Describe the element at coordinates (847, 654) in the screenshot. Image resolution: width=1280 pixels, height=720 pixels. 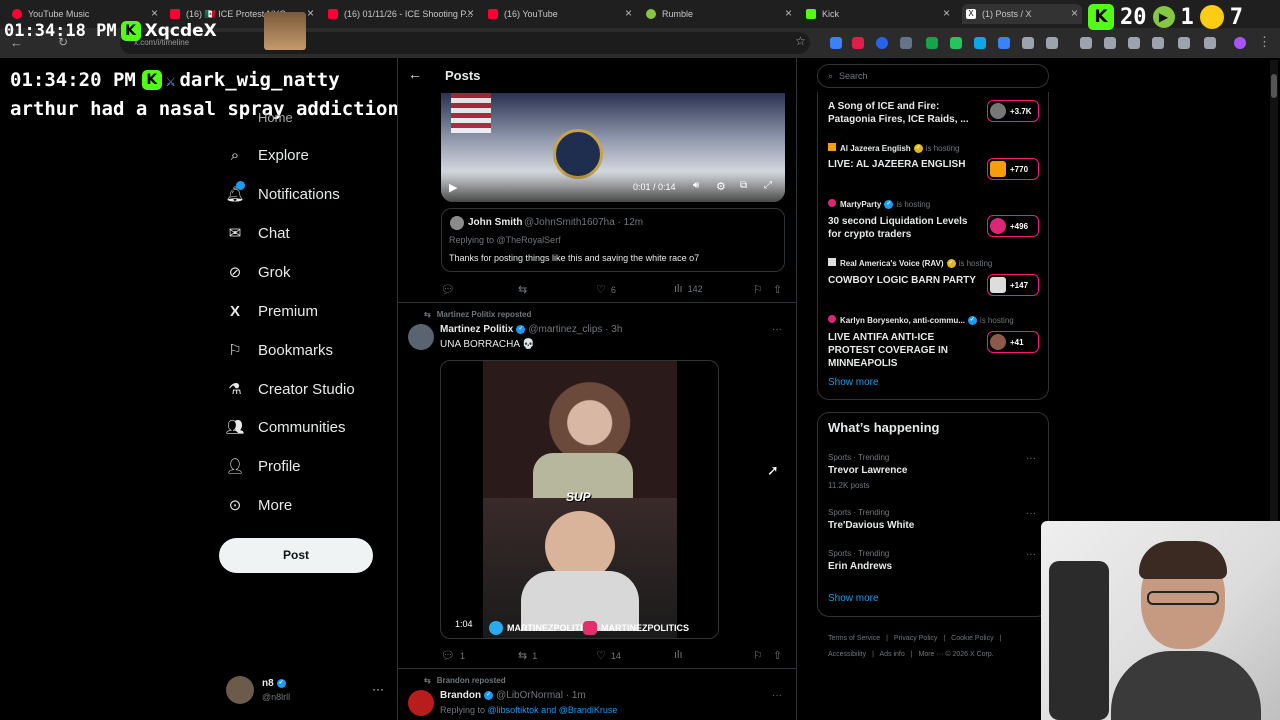
I see `footer-link: Accessibility` at that location.